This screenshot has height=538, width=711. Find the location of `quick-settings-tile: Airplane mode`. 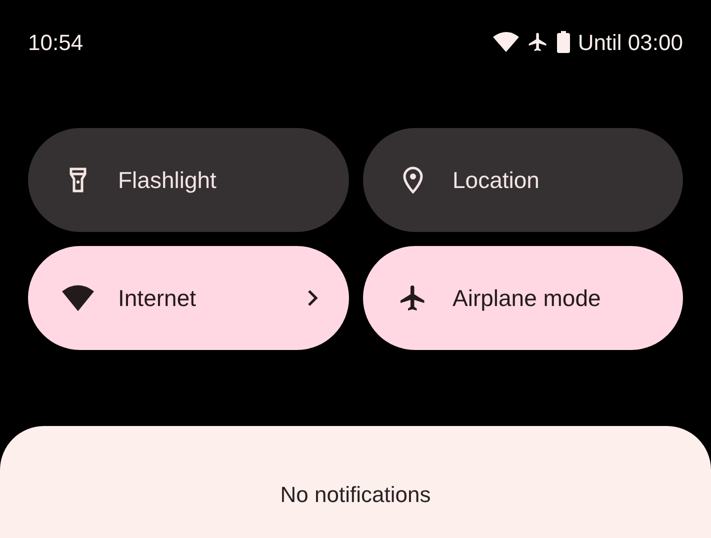

quick-settings-tile: Airplane mode is located at coordinates (522, 298).